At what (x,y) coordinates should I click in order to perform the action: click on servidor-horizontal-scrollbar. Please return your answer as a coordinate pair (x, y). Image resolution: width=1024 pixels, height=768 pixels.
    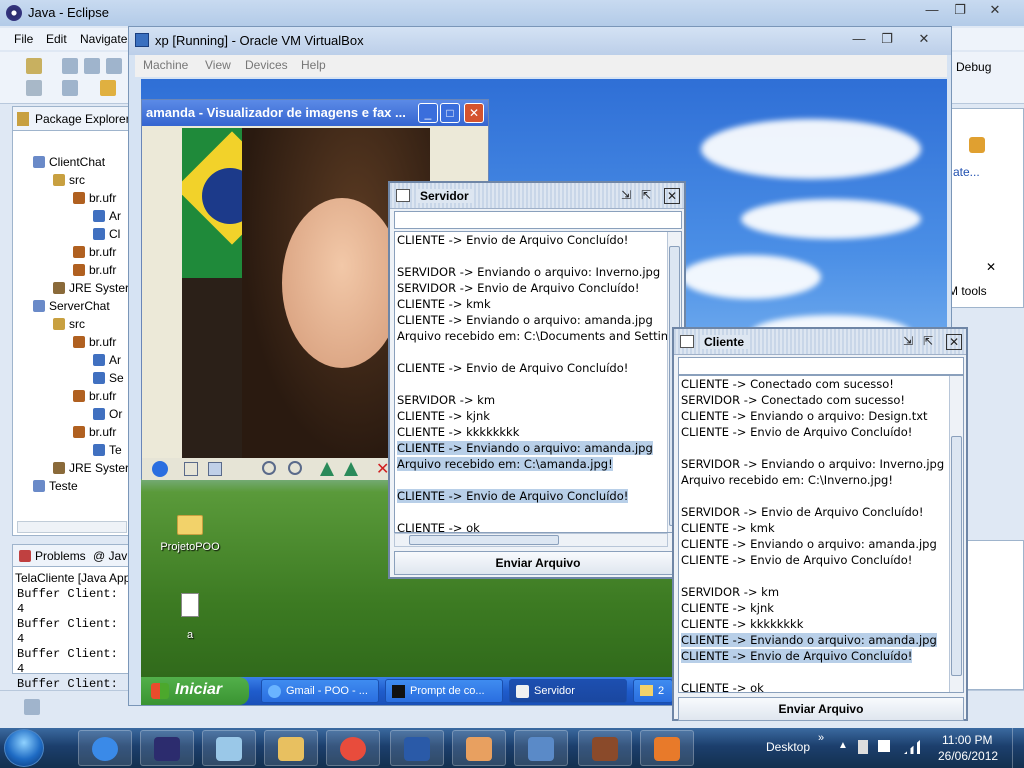
    Looking at the image, I should click on (531, 540).